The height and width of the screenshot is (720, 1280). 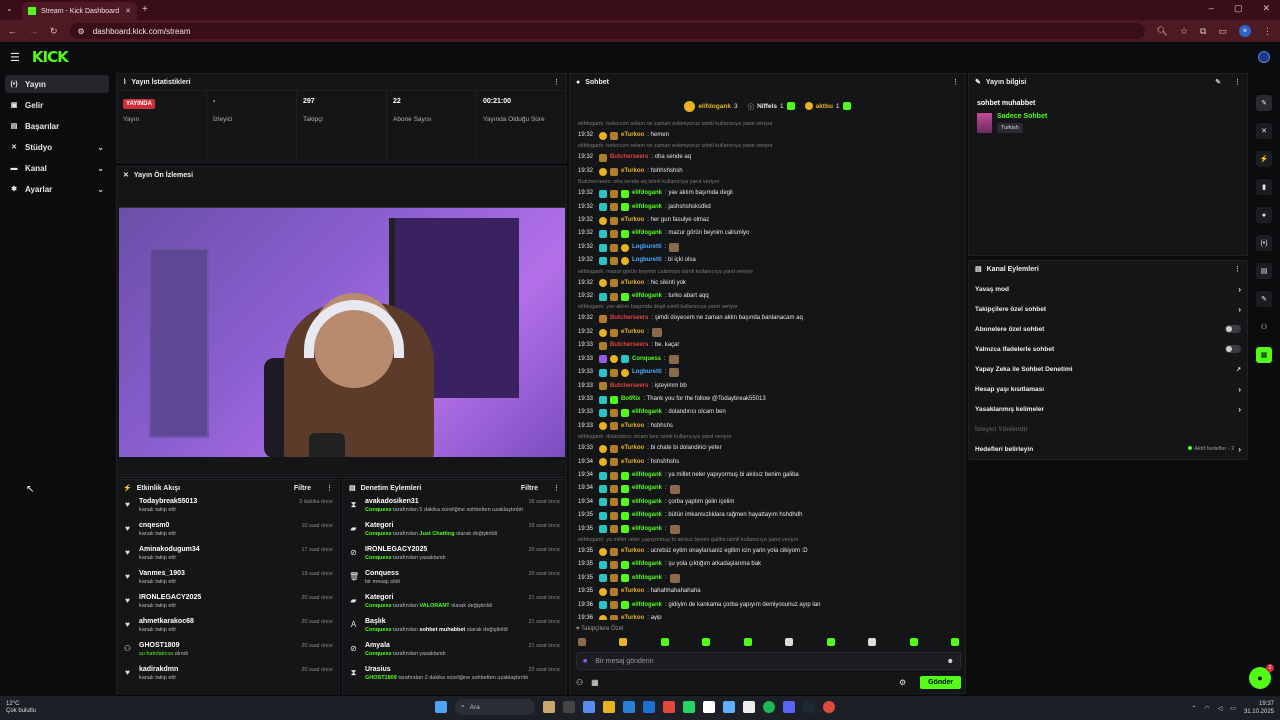 What do you see at coordinates (767, 345) in the screenshot?
I see `chat-message: 19:33 Butcherseers: be. kaçar` at bounding box center [767, 345].